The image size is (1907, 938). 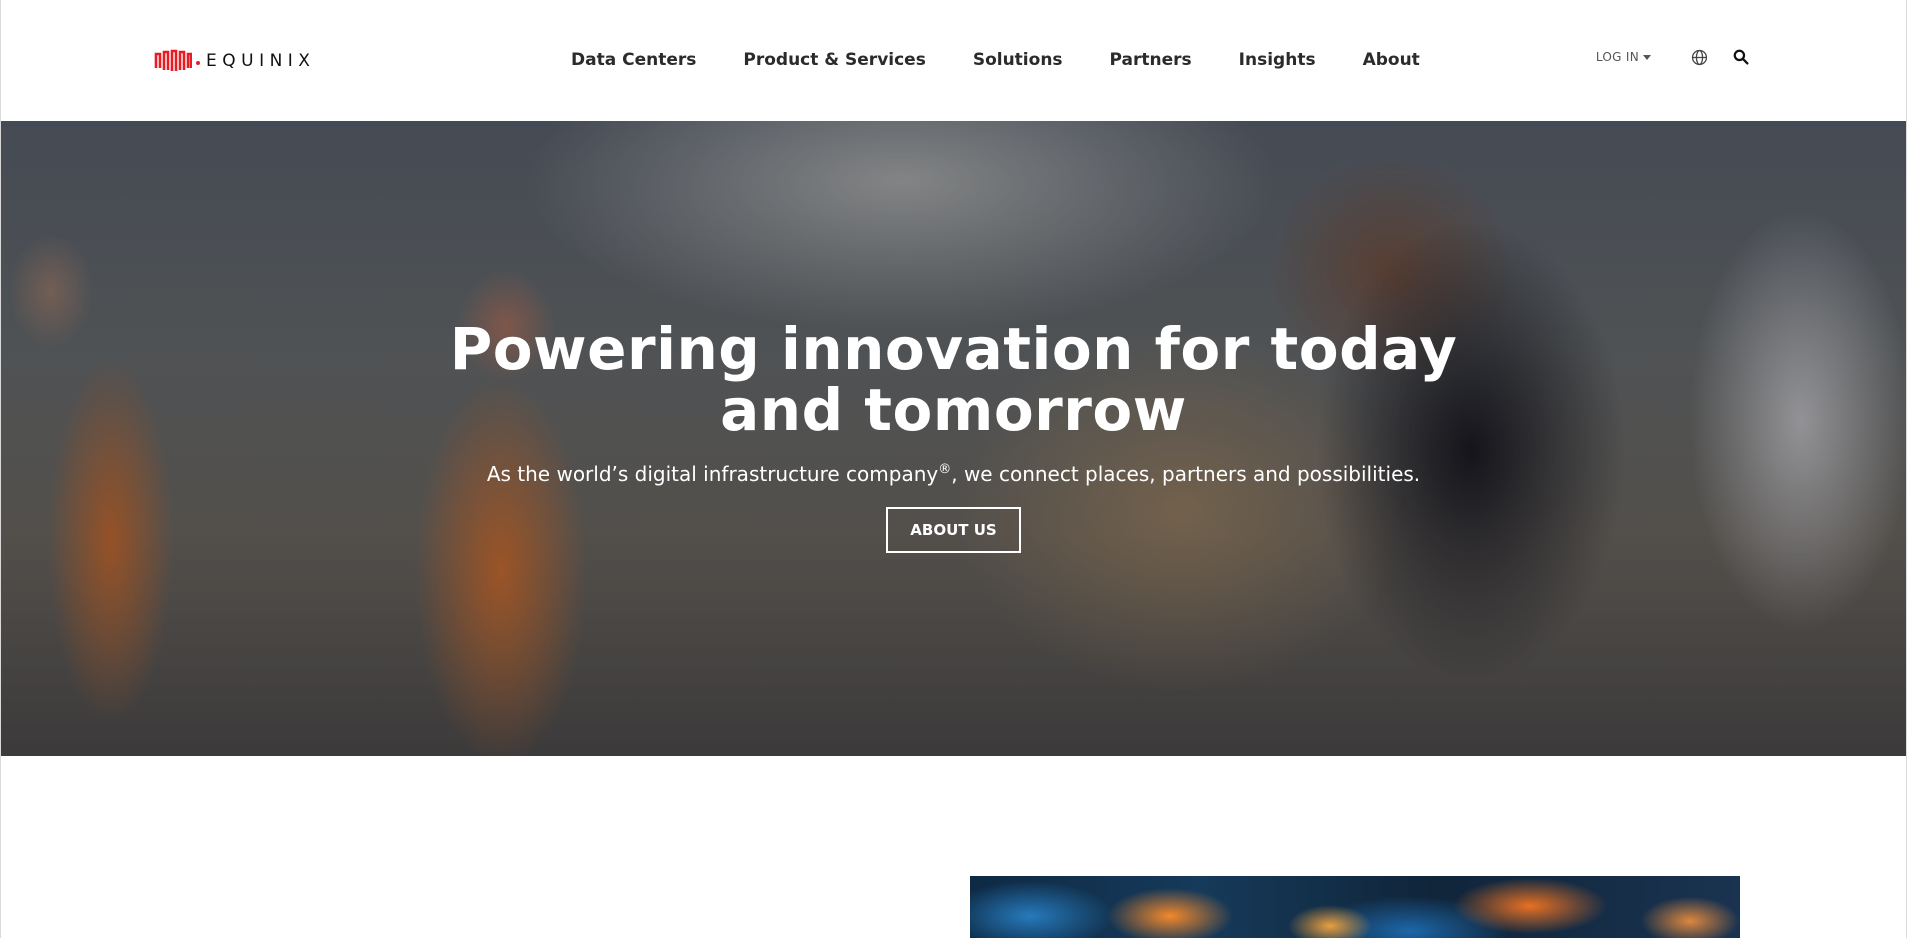 What do you see at coordinates (1277, 60) in the screenshot?
I see `nav-item-insights: Insights` at bounding box center [1277, 60].